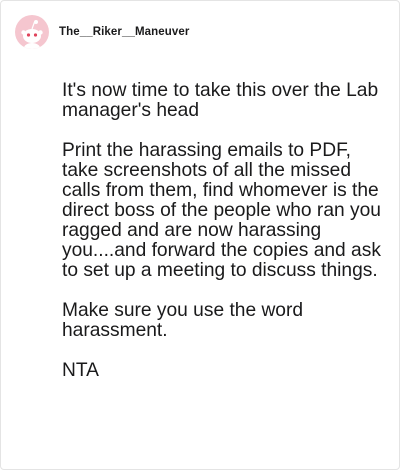 The image size is (400, 470). I want to click on comment-paragraph: Make sure you use the word harassment., so click(183, 320).